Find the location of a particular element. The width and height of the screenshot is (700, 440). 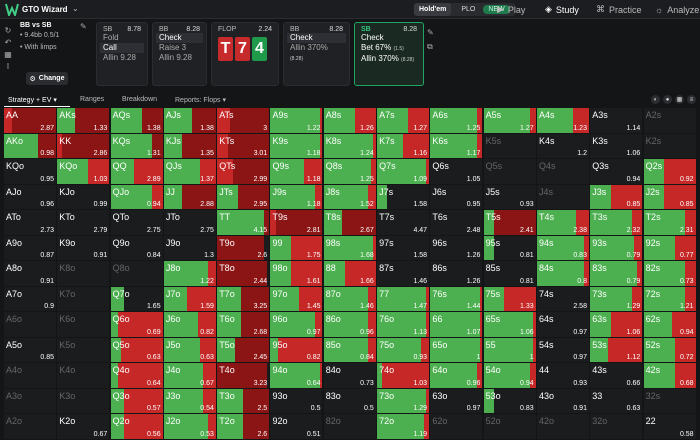

hand-cell: Q5o 0.63 is located at coordinates (137, 350).